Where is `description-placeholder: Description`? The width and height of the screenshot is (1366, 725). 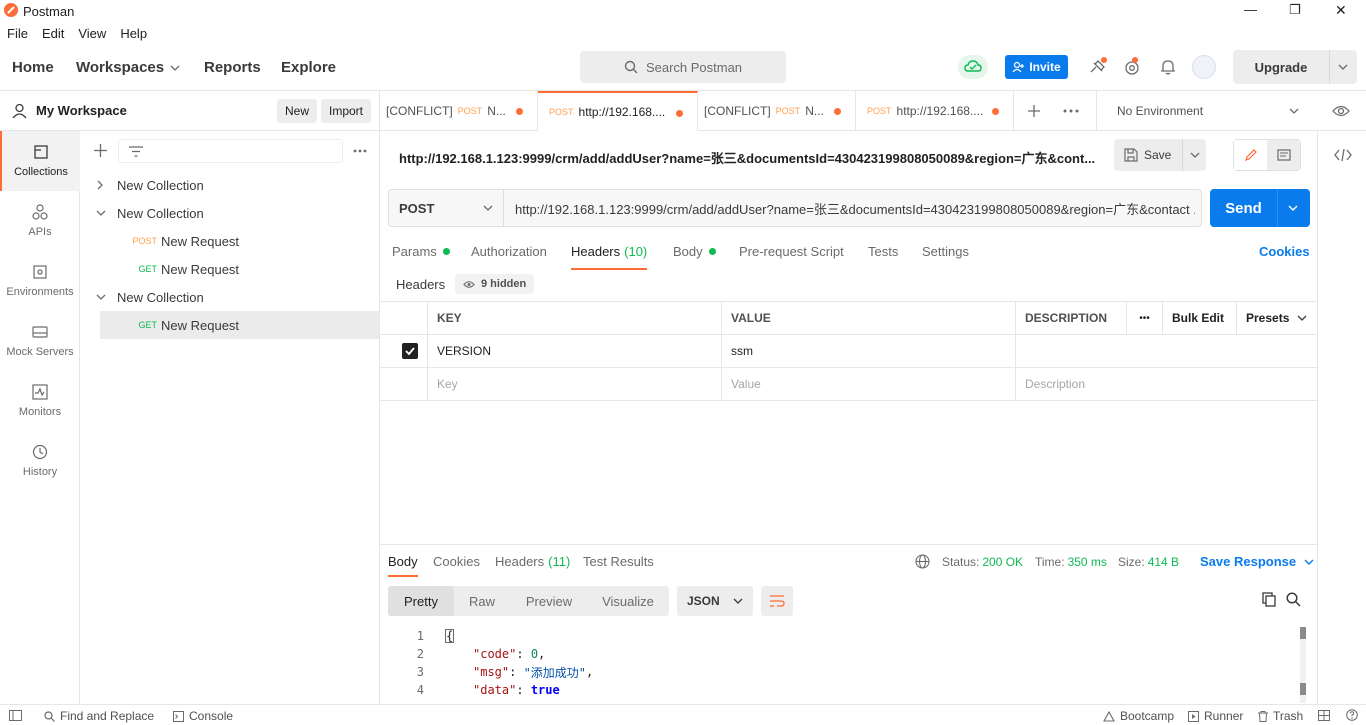
description-placeholder: Description is located at coordinates (1166, 384).